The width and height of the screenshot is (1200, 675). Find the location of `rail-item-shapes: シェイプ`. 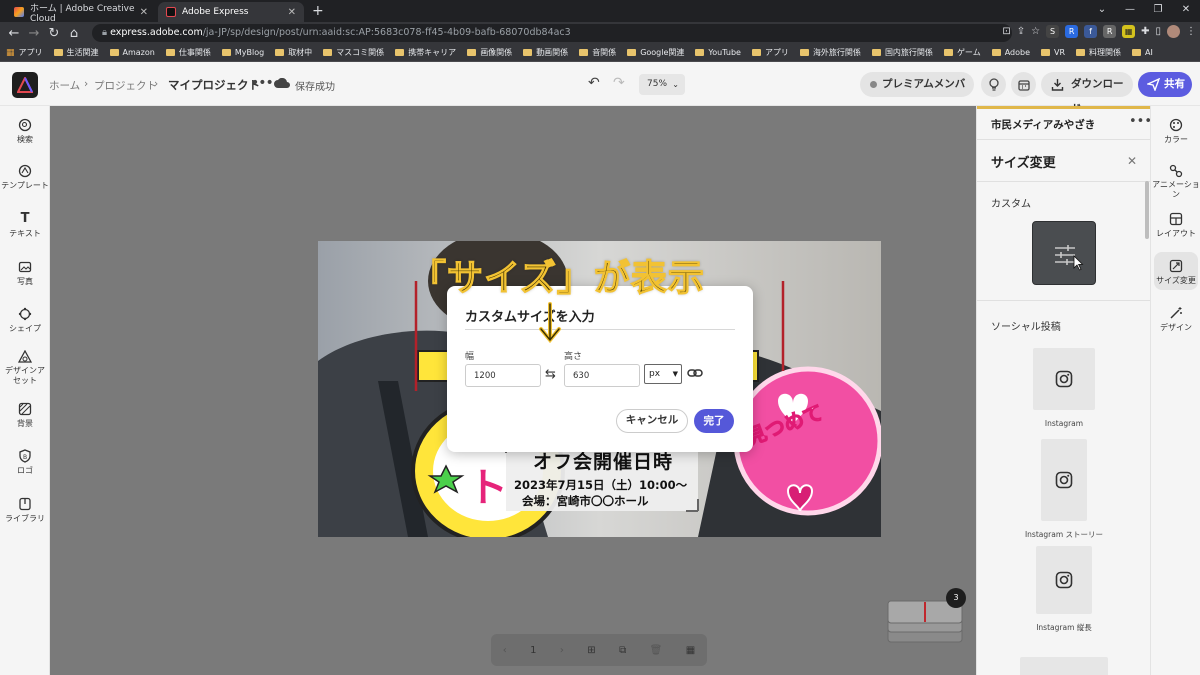

rail-item-shapes: シェイプ is located at coordinates (25, 320).